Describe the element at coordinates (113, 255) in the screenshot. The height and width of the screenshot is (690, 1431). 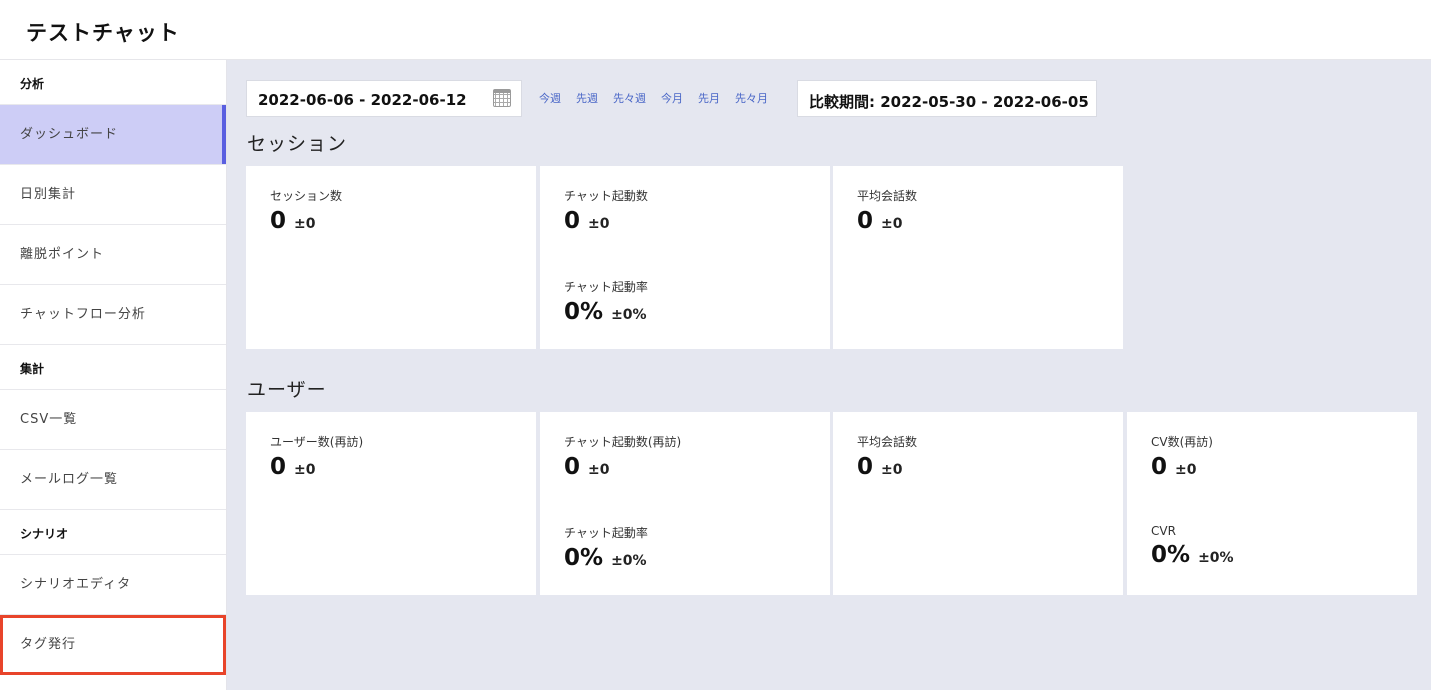
I see `sidebar-item-exit-points: 離脱ポイント` at that location.